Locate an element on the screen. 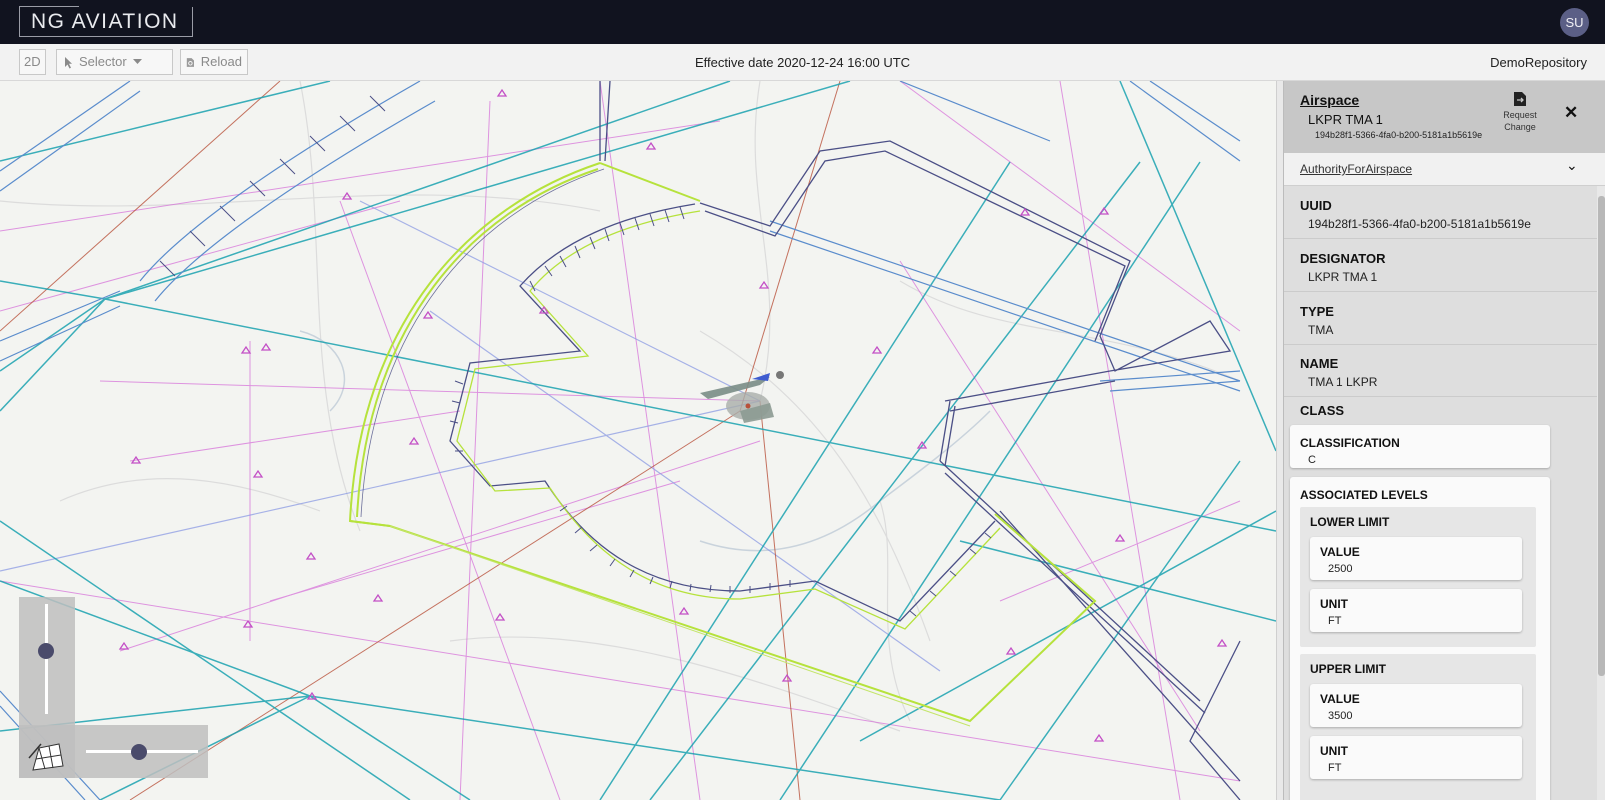 The height and width of the screenshot is (800, 1605). upper-limit-label: UPPER LIMIT is located at coordinates (1348, 669).